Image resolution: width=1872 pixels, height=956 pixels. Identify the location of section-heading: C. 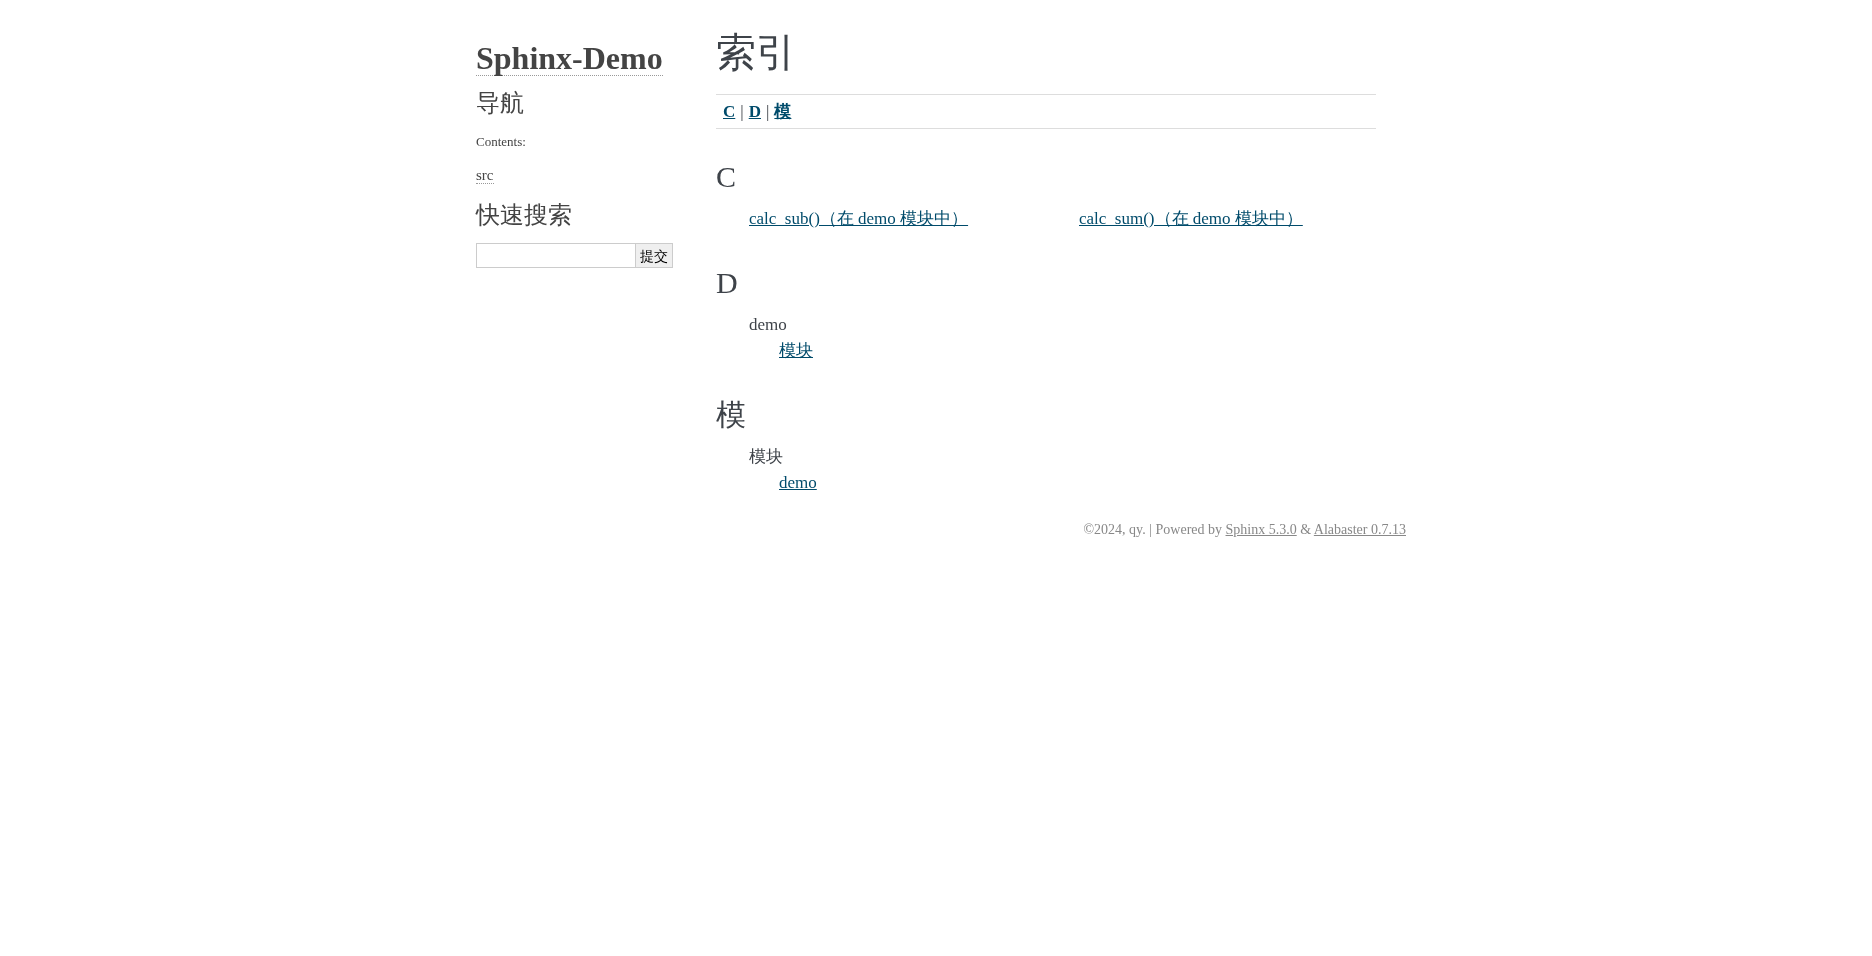
(726, 177).